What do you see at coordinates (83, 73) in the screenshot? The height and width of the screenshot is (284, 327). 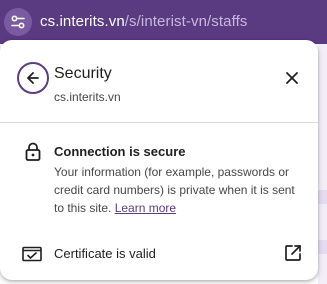 I see `popup-title: Security` at bounding box center [83, 73].